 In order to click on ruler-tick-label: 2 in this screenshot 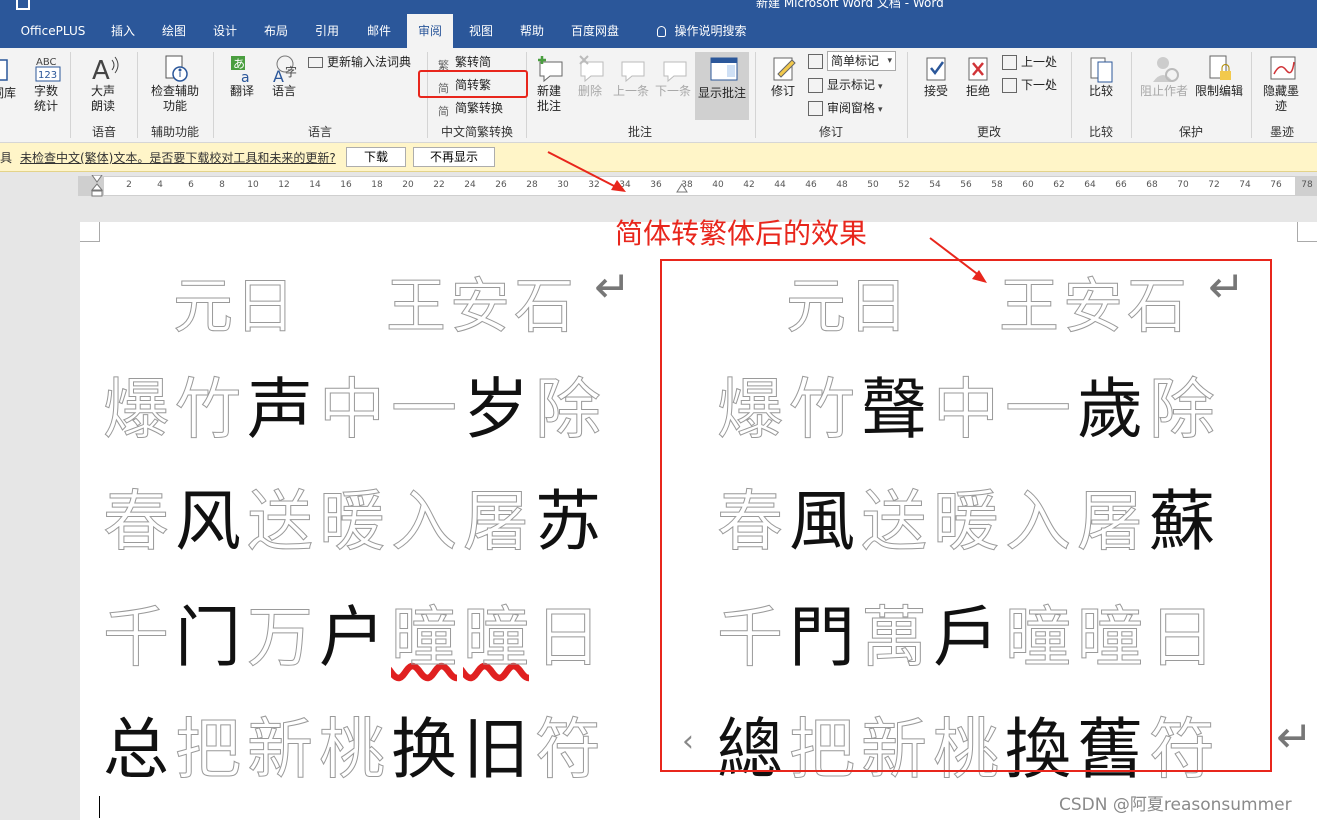, I will do `click(129, 185)`.